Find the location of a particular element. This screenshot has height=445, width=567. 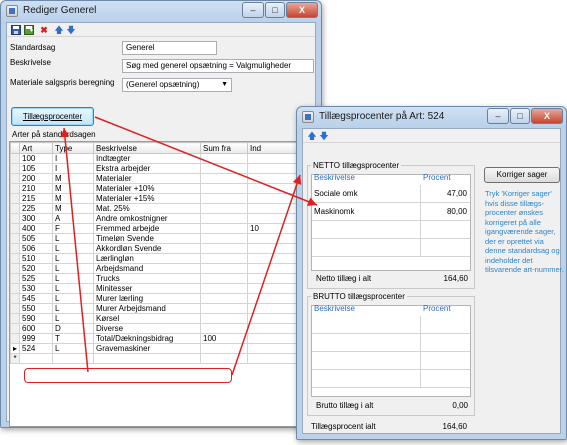

annotation-arrow-to-netto is located at coordinates (206, 161).